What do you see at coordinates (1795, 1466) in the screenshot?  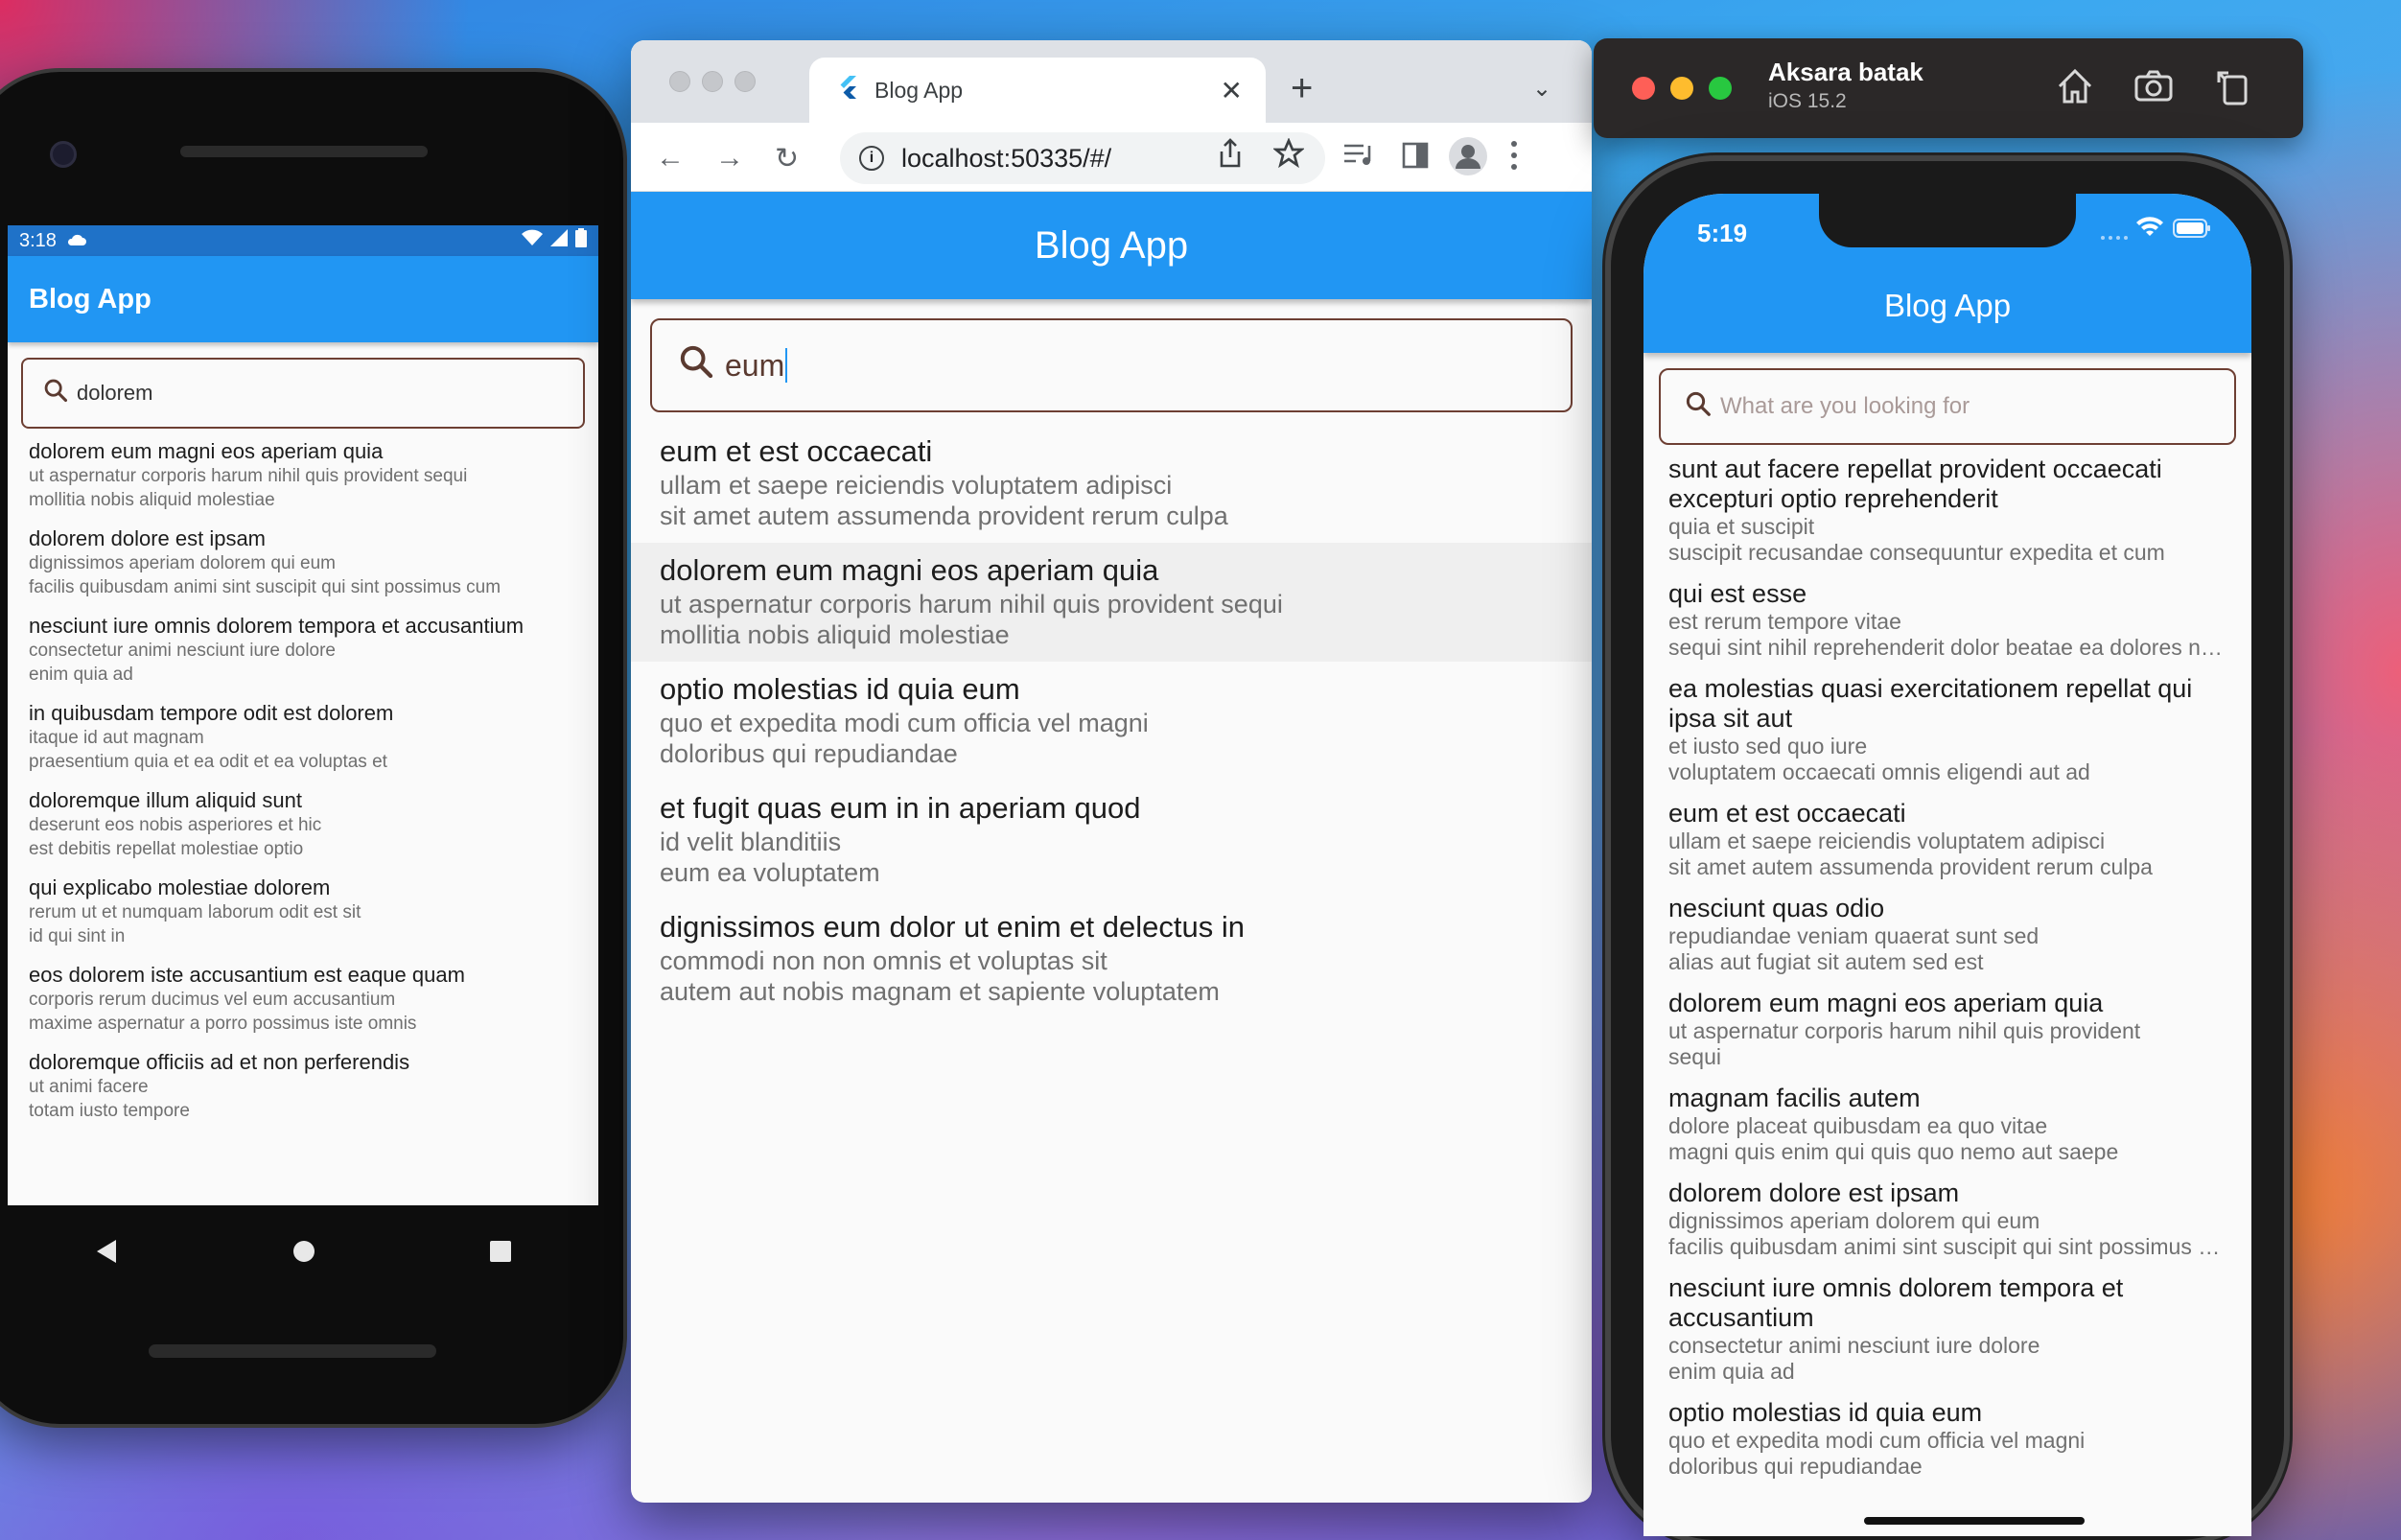 I see `post-body-line: doloribus qui repudiandae` at bounding box center [1795, 1466].